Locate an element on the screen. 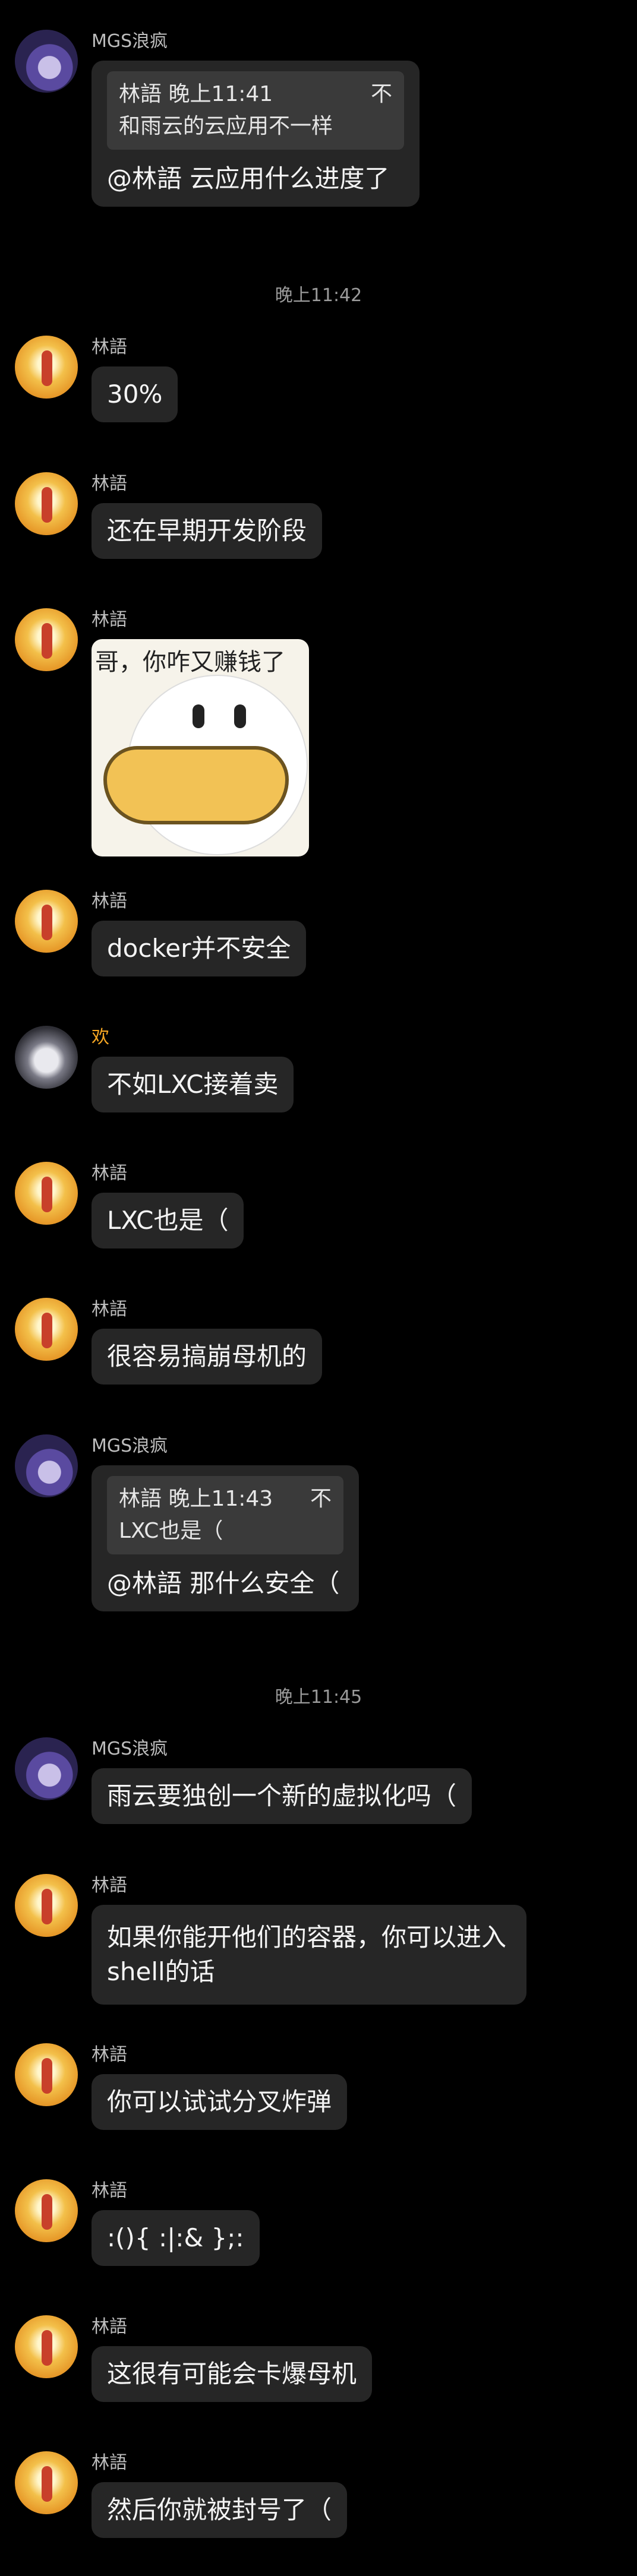 The image size is (637, 2576). message-bubble: LXC也是（ is located at coordinates (168, 1221).